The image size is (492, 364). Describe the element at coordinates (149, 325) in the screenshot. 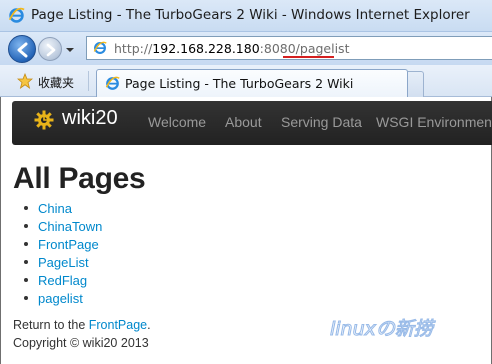

I see `return-suffix: .` at that location.